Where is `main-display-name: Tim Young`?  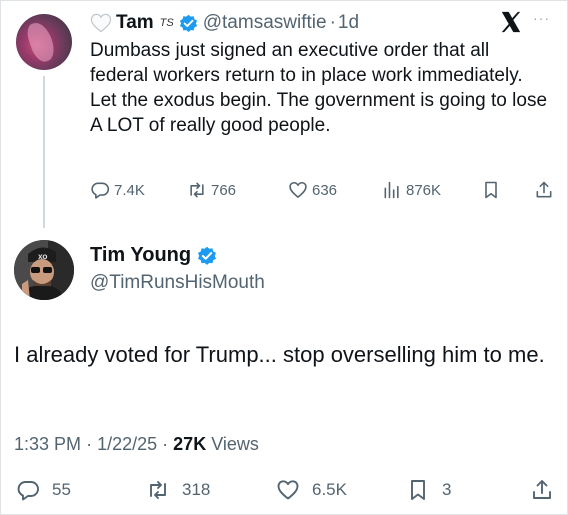 main-display-name: Tim Young is located at coordinates (140, 255).